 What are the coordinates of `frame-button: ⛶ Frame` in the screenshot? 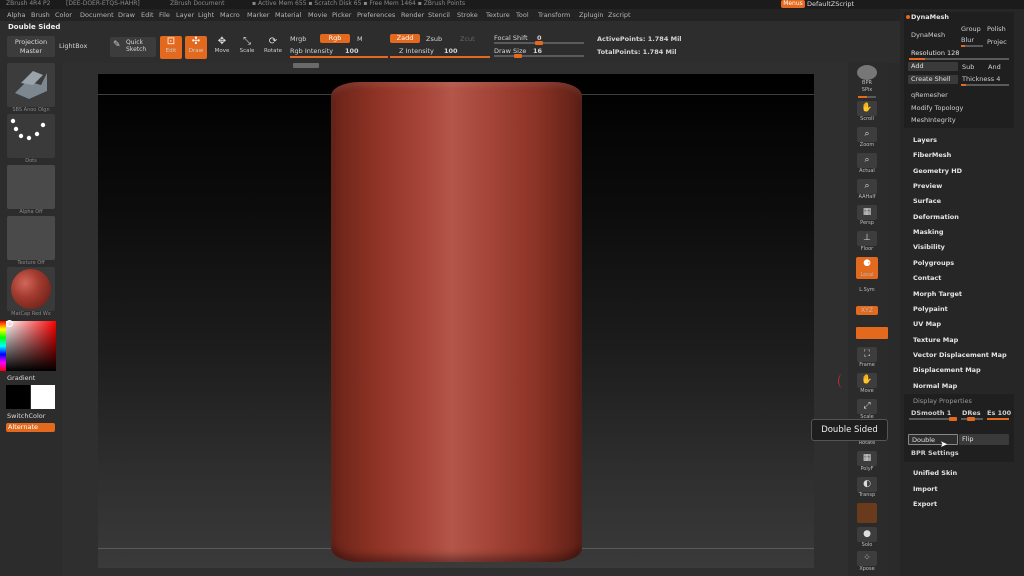 It's located at (867, 359).